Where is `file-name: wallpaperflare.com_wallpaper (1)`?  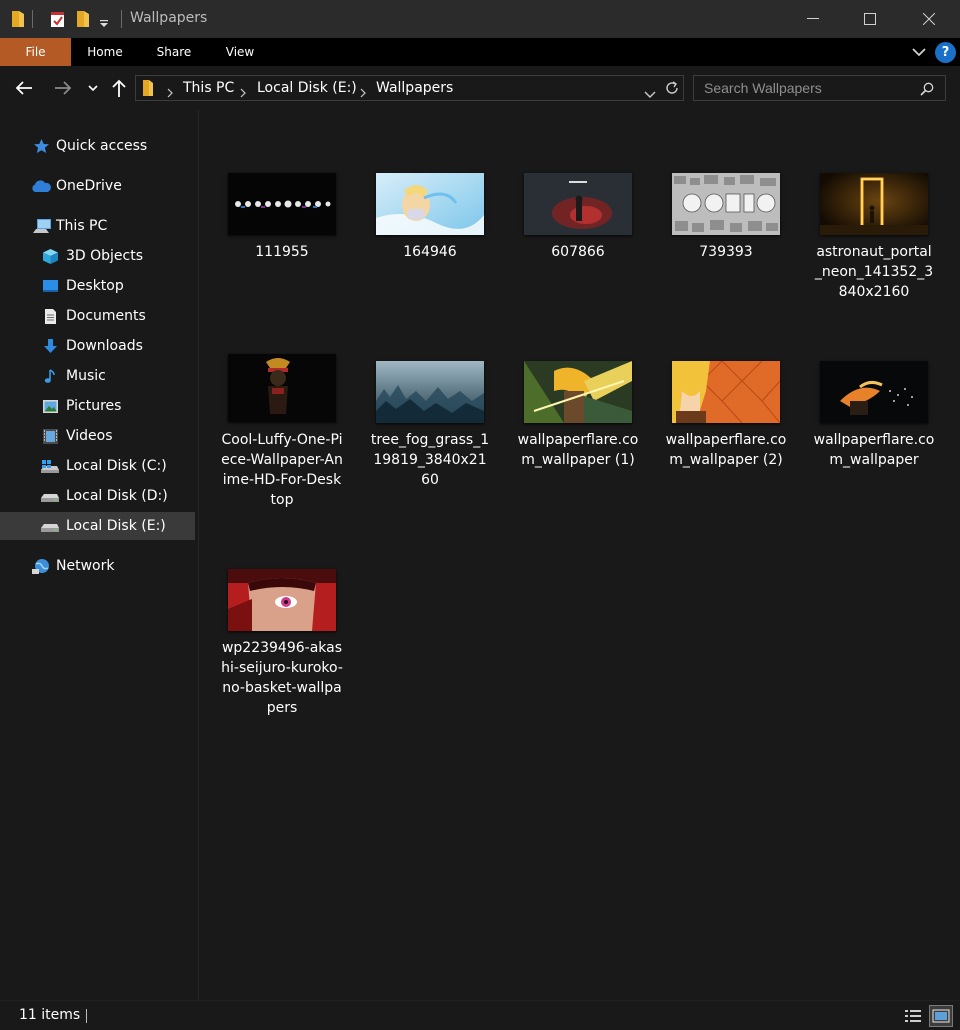 file-name: wallpaperflare.com_wallpaper (1) is located at coordinates (578, 450).